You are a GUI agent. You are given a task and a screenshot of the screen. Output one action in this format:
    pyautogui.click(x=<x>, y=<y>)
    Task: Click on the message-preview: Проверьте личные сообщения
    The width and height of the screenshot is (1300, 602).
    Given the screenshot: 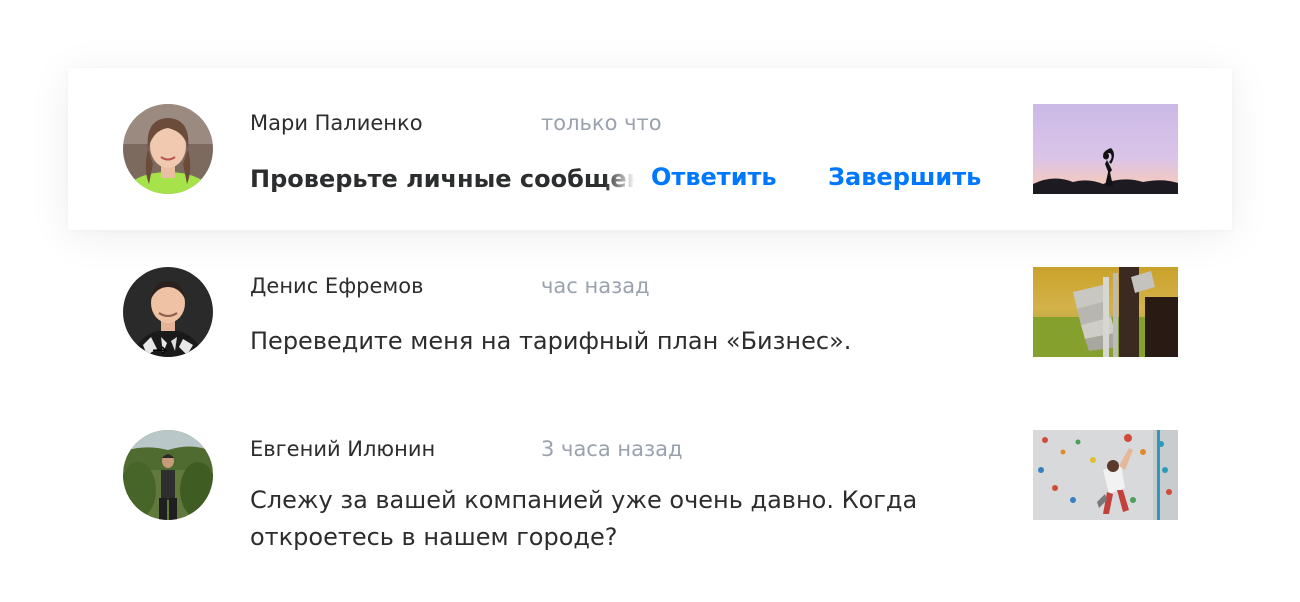 What is the action you would take?
    pyautogui.click(x=442, y=179)
    